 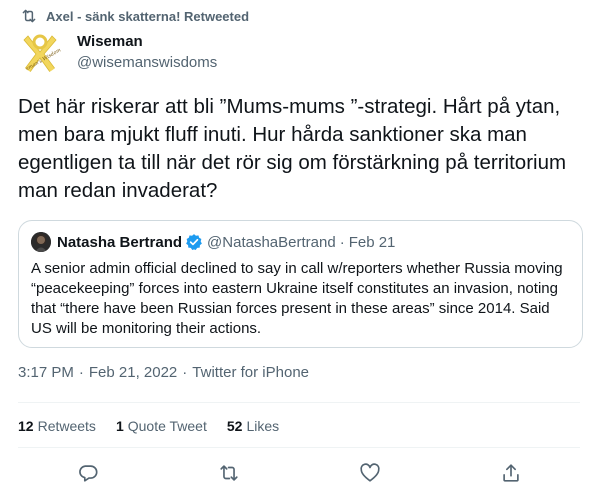 What do you see at coordinates (194, 242) in the screenshot?
I see `verified-badge-icon` at bounding box center [194, 242].